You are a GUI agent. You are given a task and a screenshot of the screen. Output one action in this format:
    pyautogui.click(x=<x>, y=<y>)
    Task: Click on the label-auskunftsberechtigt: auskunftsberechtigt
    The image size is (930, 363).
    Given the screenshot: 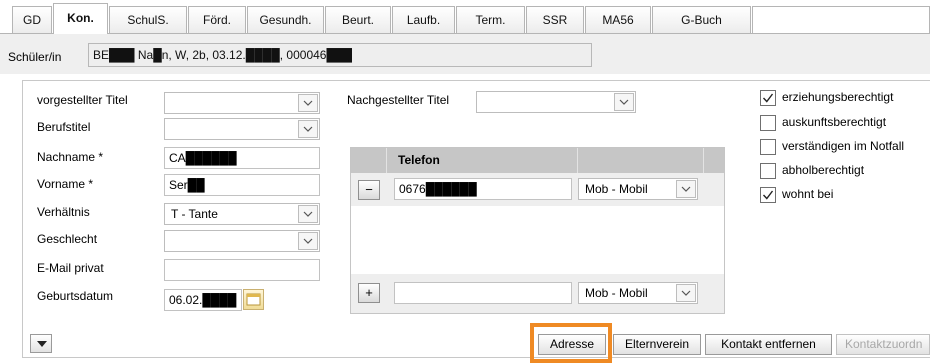 What is the action you would take?
    pyautogui.click(x=834, y=122)
    